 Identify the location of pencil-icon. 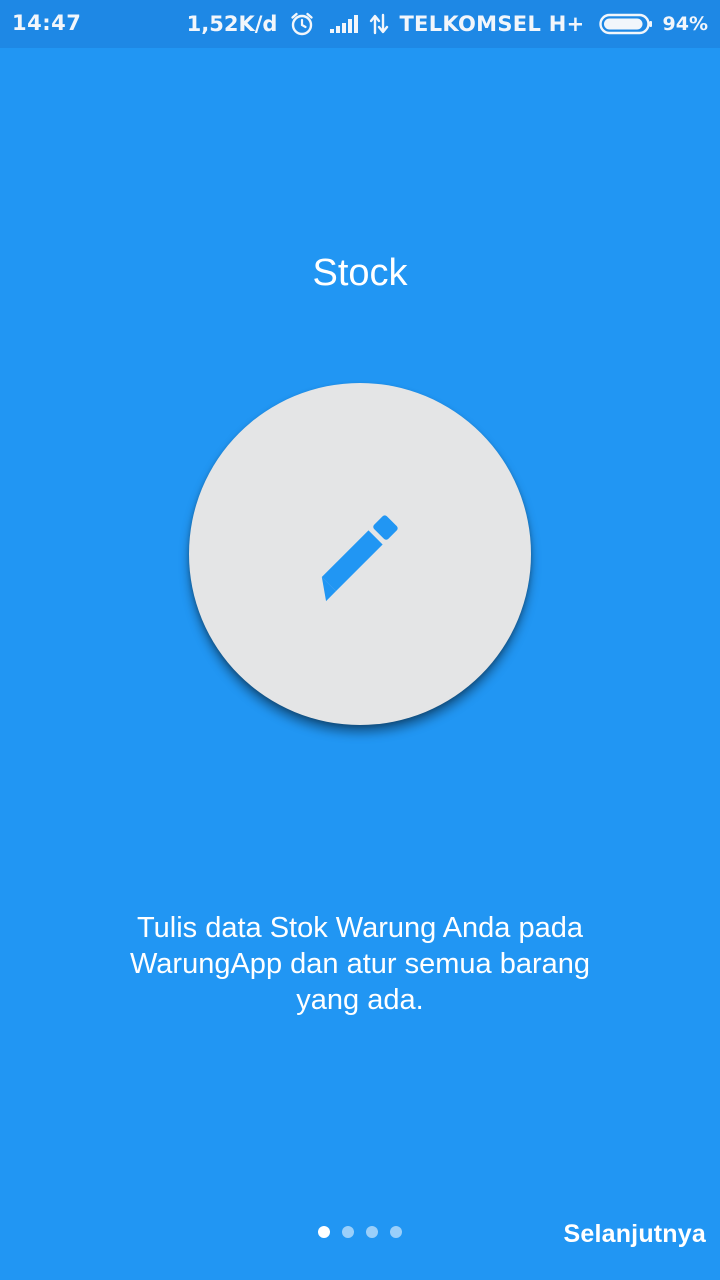
(359, 558).